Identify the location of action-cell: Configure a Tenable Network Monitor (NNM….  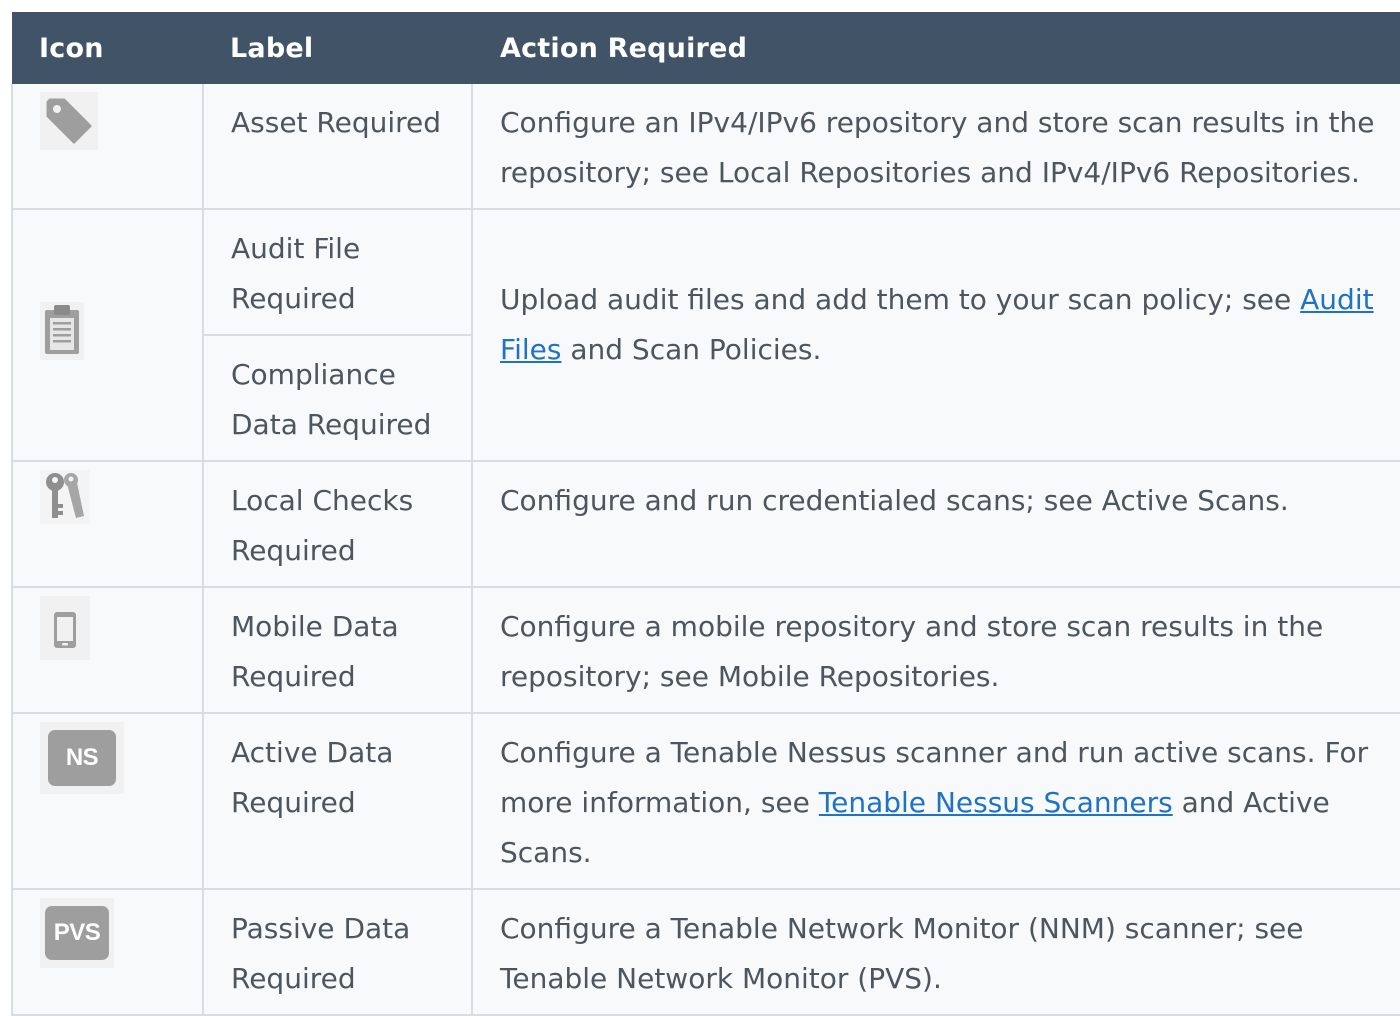
(935, 952).